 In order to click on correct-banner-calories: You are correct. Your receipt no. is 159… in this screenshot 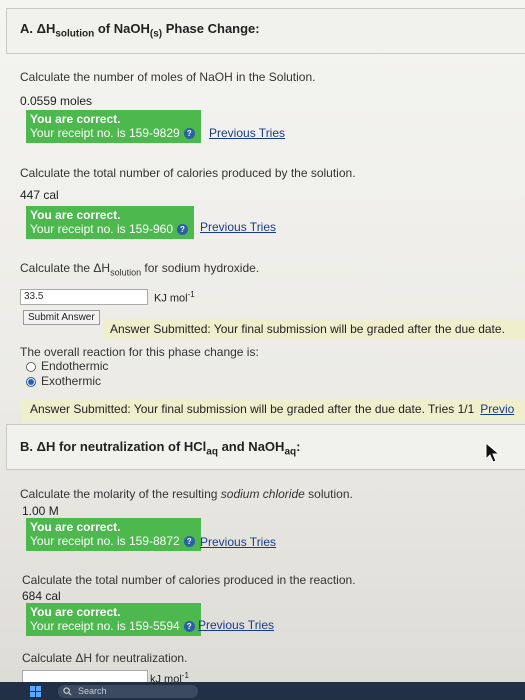, I will do `click(110, 222)`.